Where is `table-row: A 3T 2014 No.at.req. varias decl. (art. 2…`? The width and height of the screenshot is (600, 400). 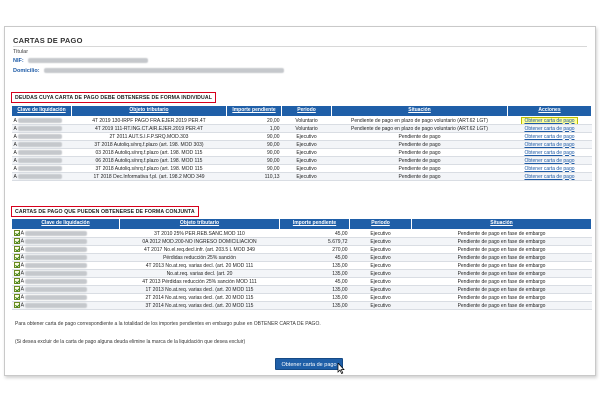
table-row: A 3T 2014 No.at.req. varias decl. (art. 2… is located at coordinates (301, 305).